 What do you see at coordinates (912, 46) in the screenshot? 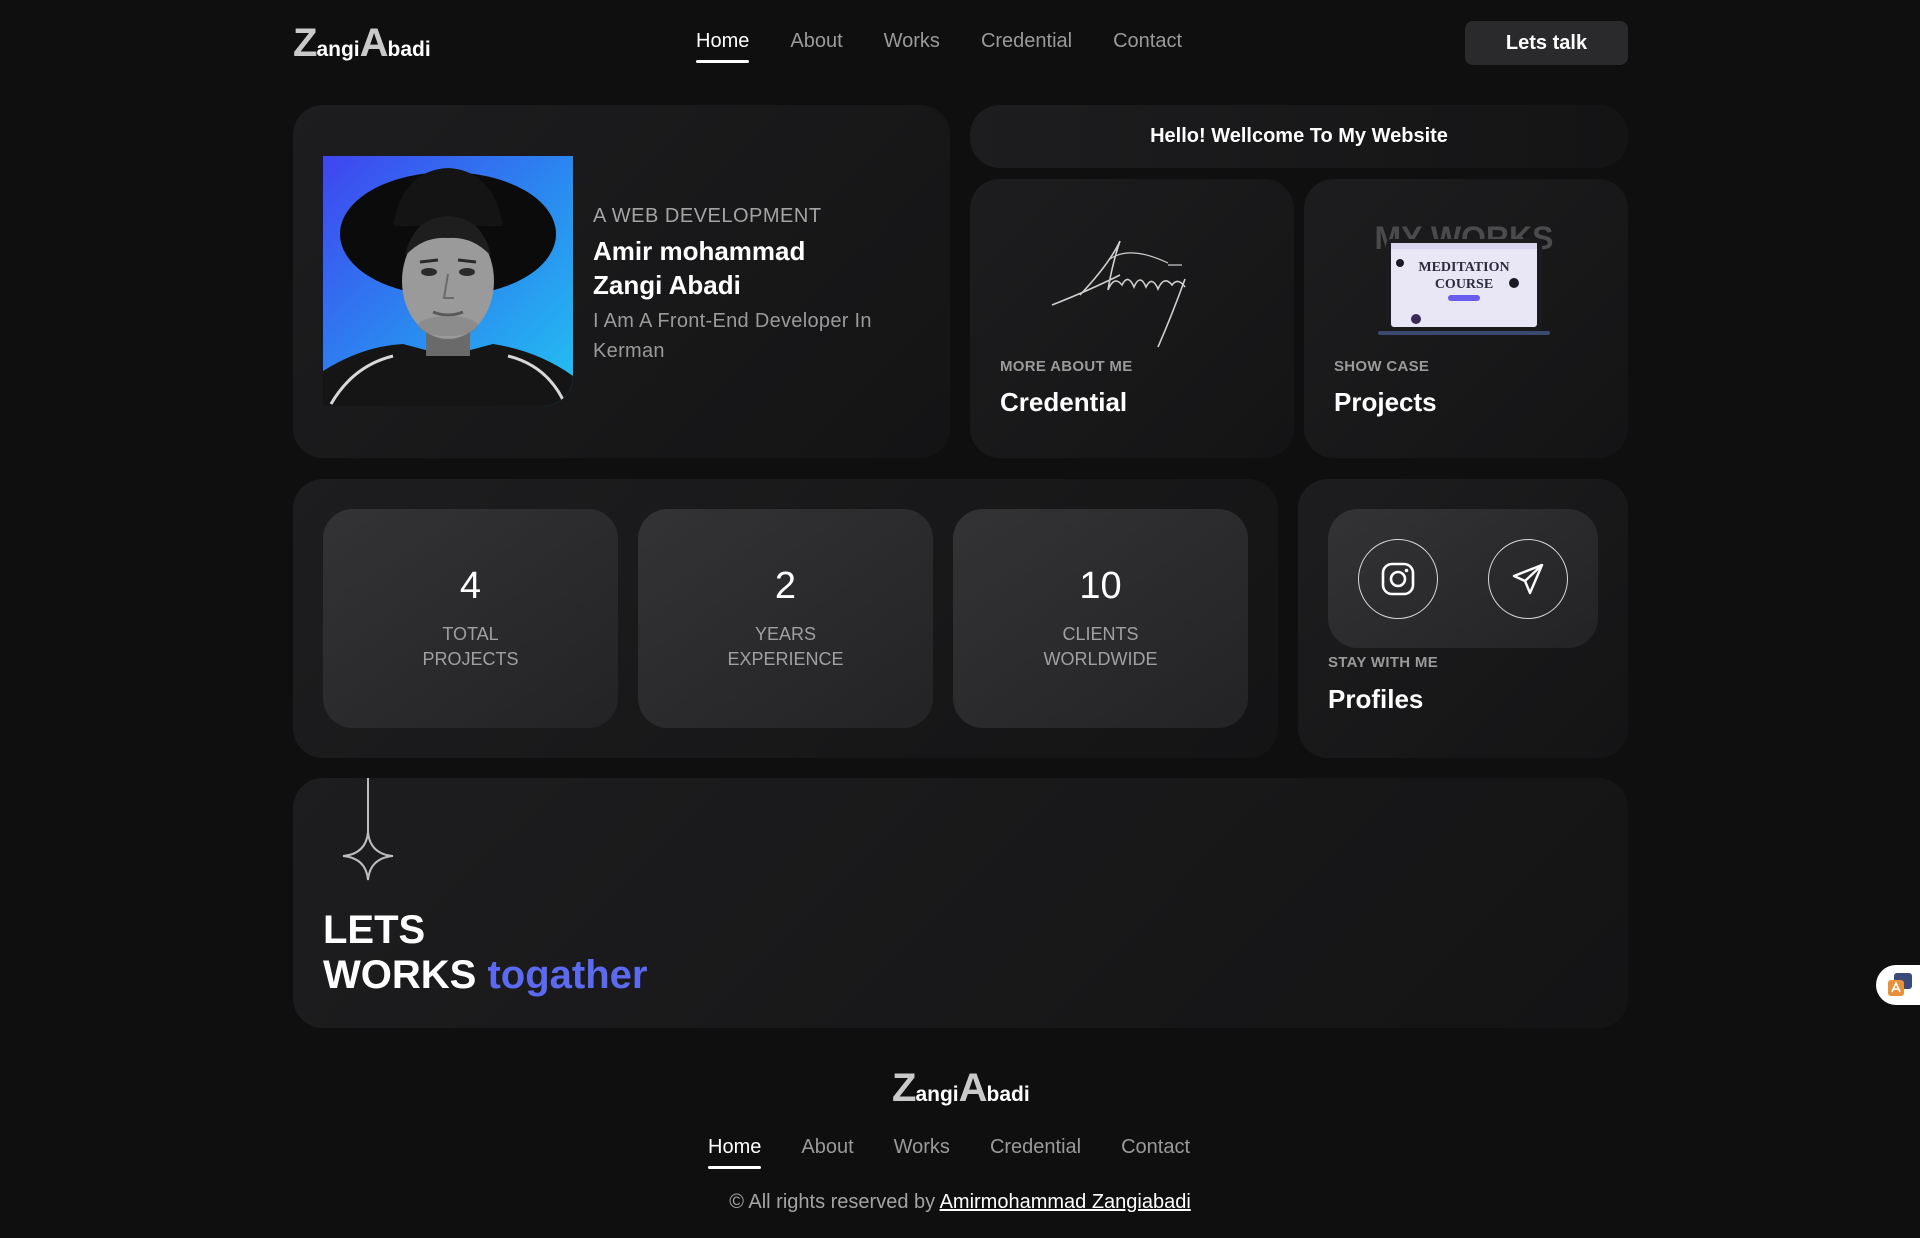
I see `nav-works: Works` at bounding box center [912, 46].